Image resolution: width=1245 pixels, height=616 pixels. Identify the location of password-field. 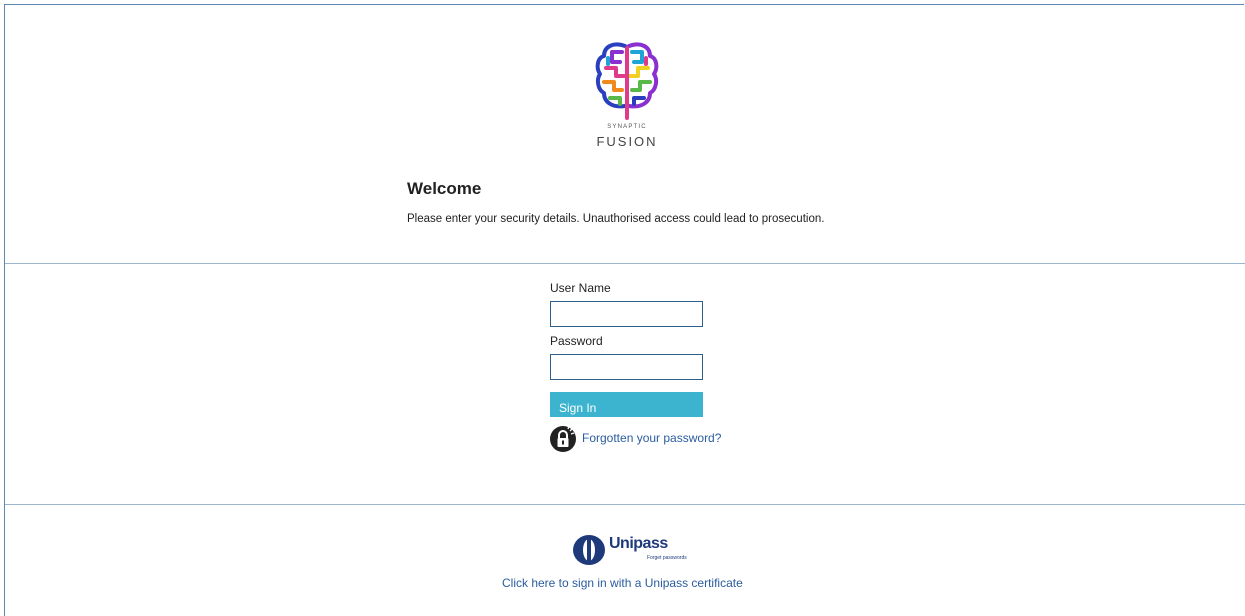
(626, 367).